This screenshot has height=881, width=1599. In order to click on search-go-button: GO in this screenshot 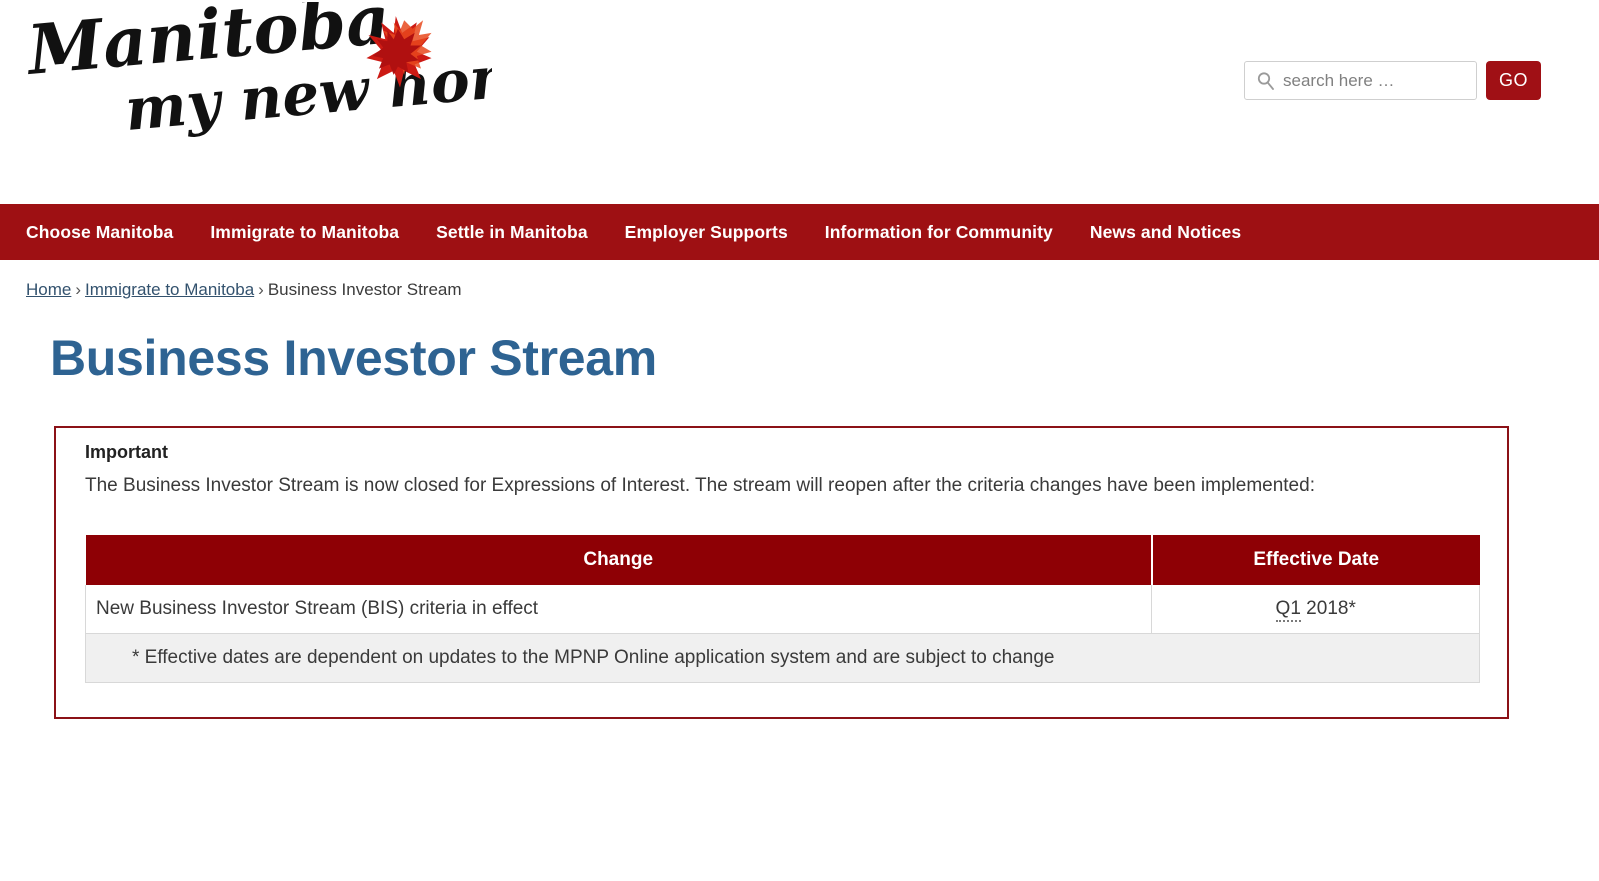, I will do `click(1513, 80)`.